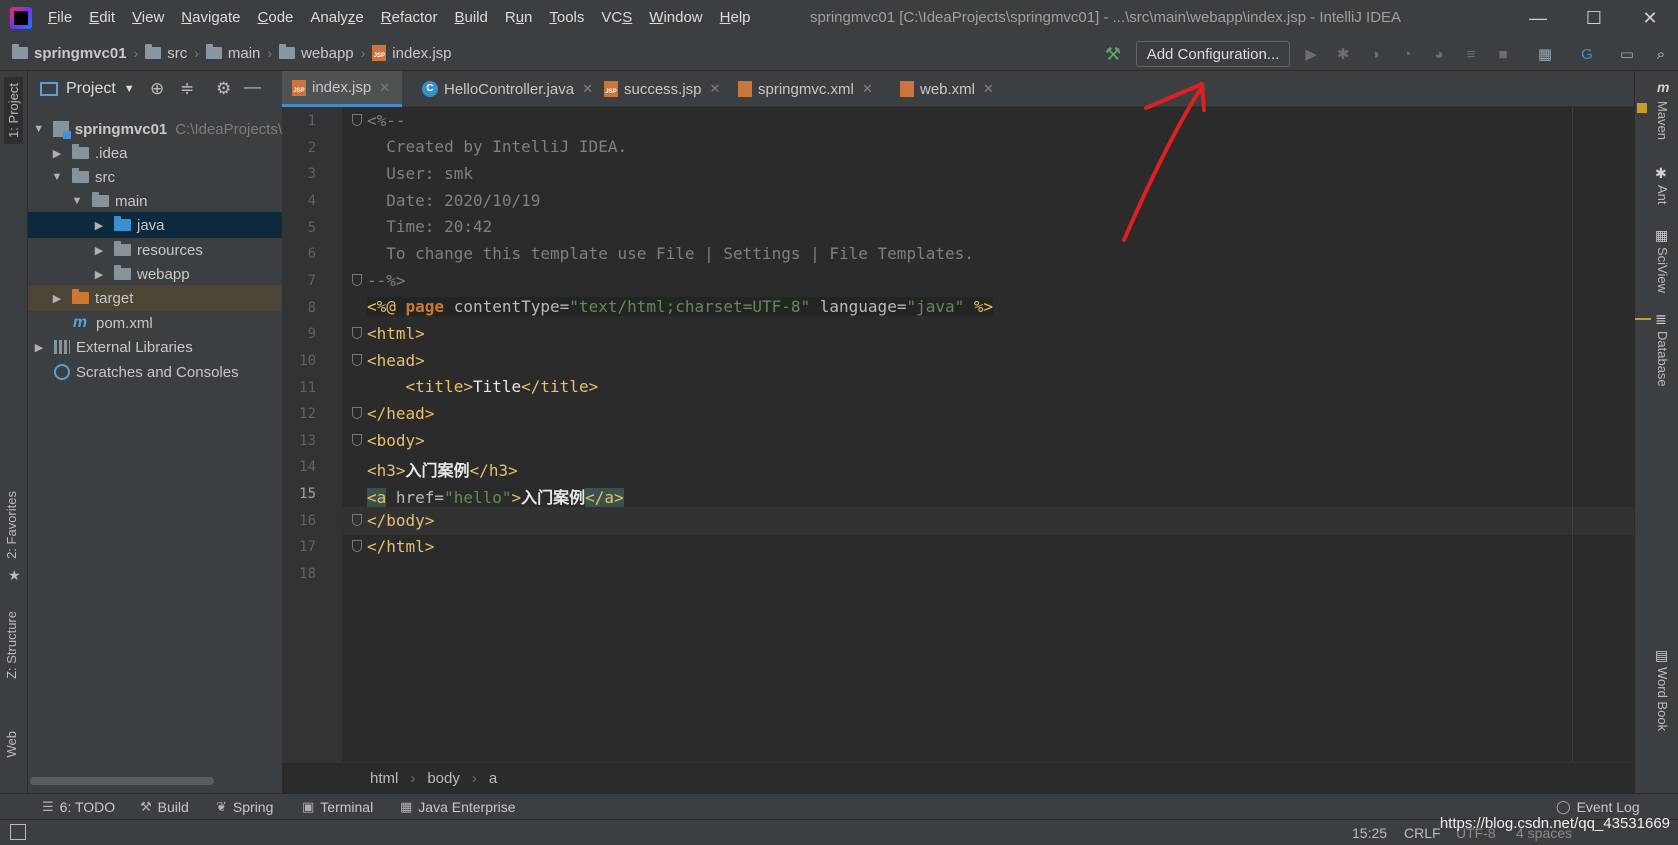 The width and height of the screenshot is (1678, 845). I want to click on tool-tab-sciview: SciView, so click(1662, 270).